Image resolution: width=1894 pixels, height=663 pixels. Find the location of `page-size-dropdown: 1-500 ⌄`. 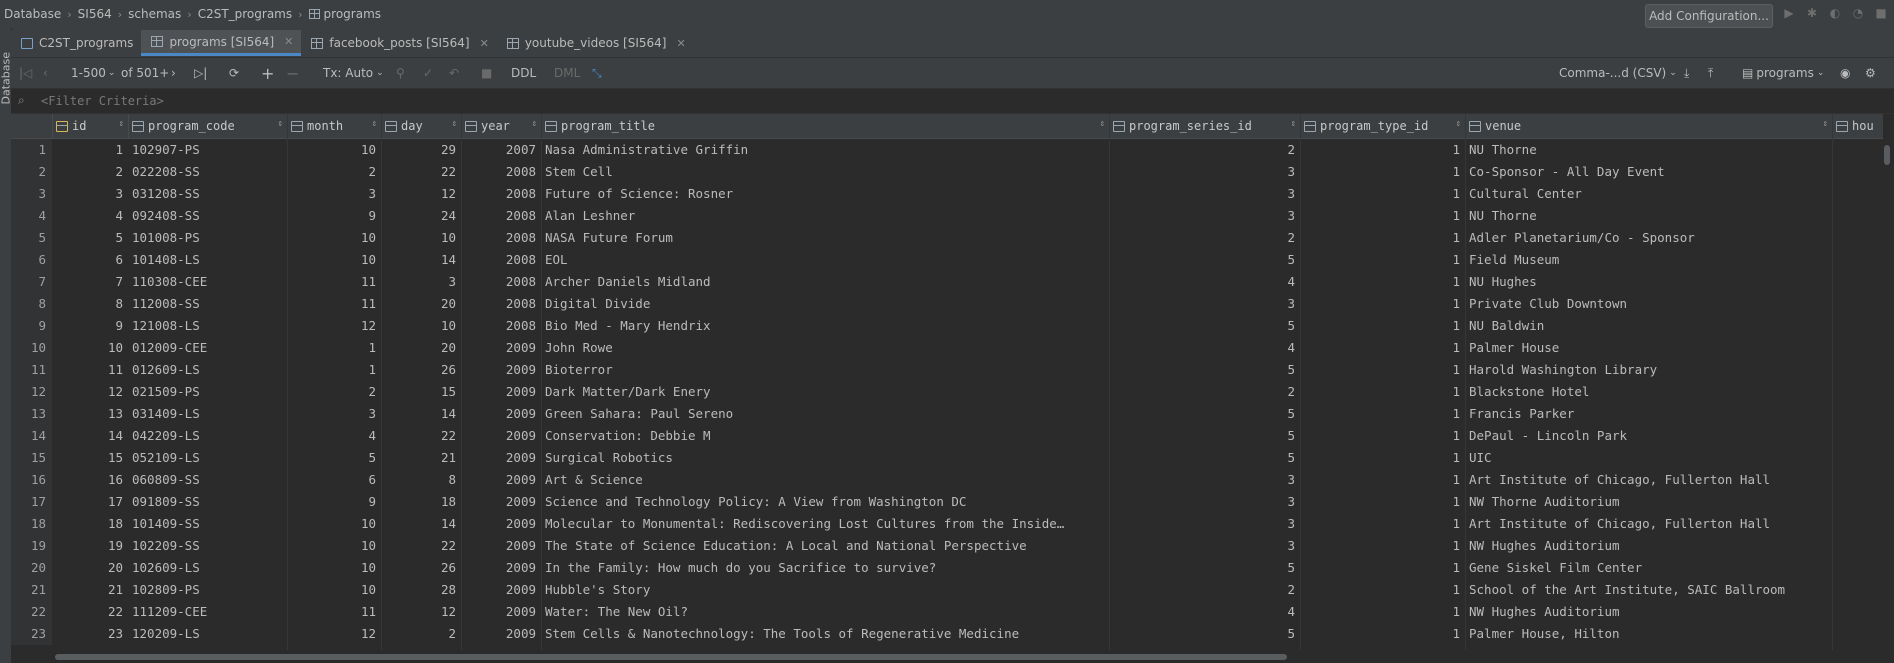

page-size-dropdown: 1-500 ⌄ is located at coordinates (93, 73).